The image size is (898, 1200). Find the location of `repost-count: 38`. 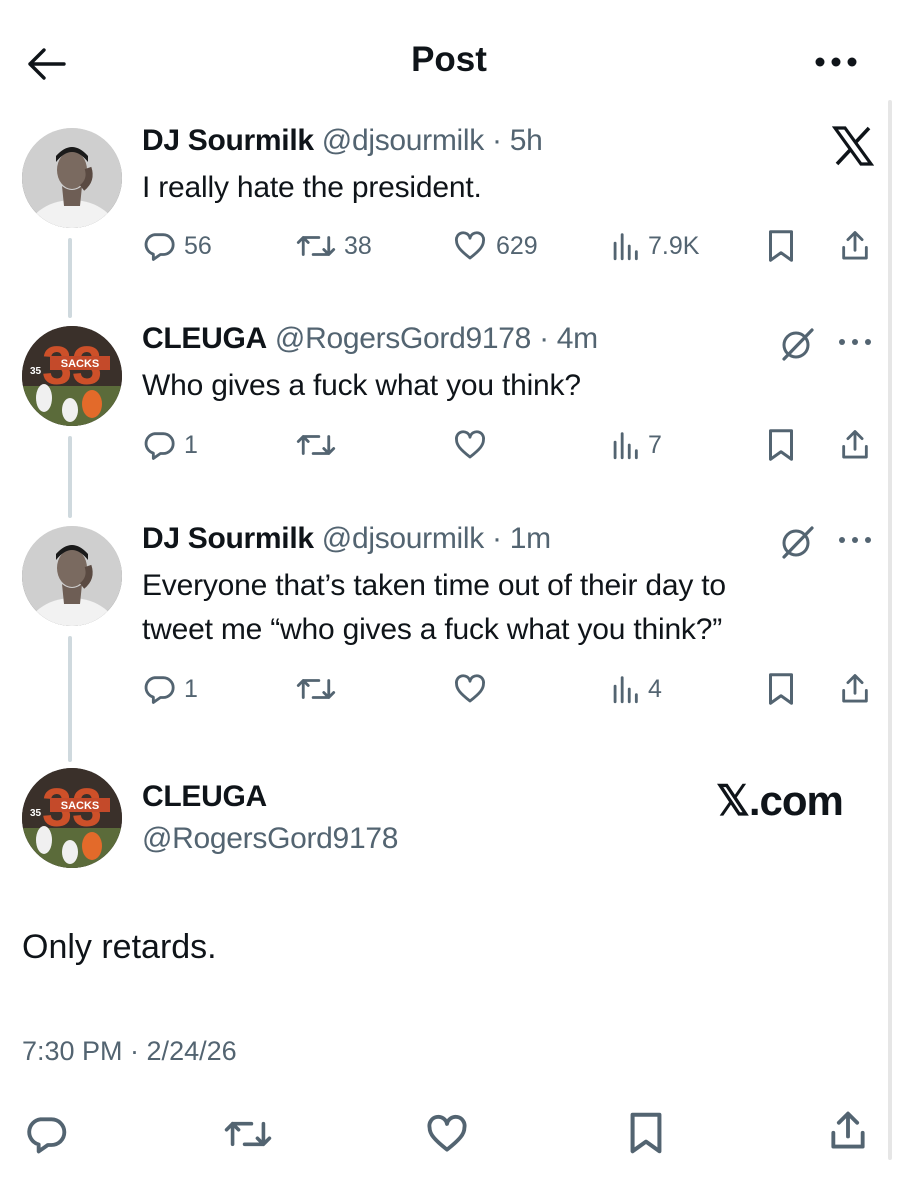

repost-count: 38 is located at coordinates (358, 245).